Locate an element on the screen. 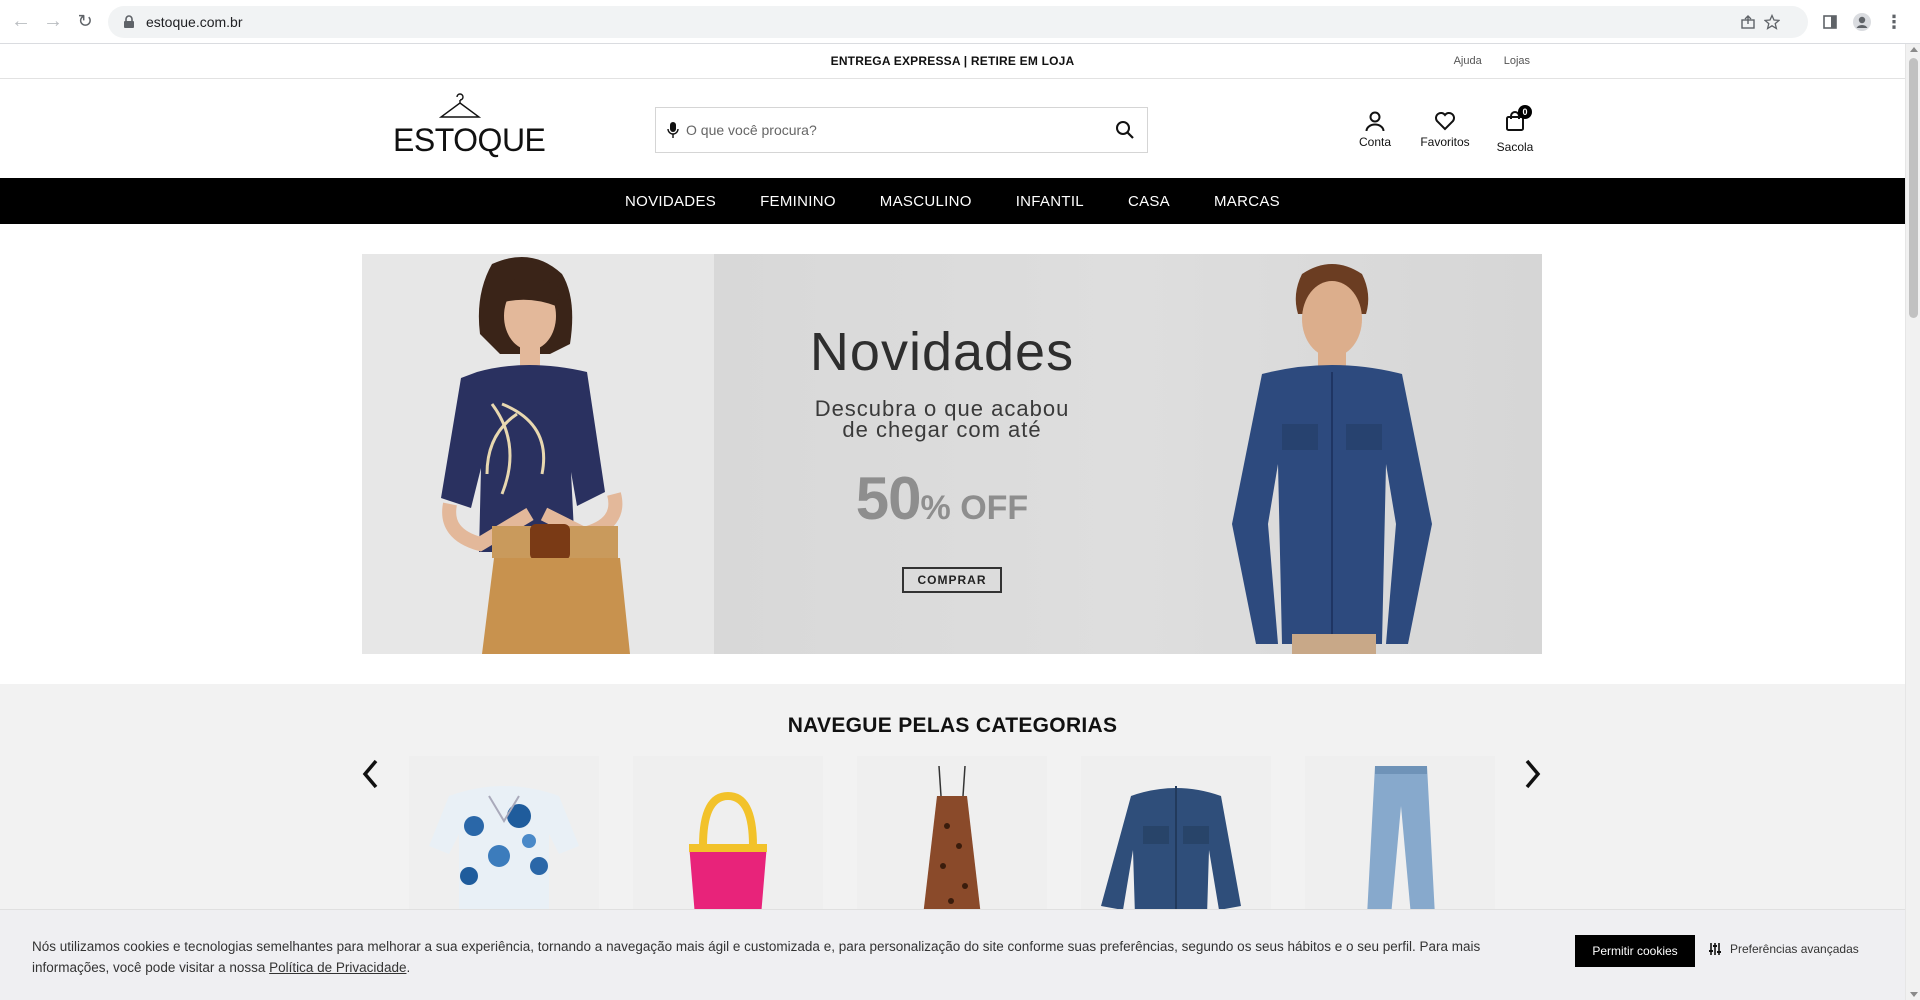 The width and height of the screenshot is (1920, 1000). chevron-left-icon is located at coordinates (370, 774).